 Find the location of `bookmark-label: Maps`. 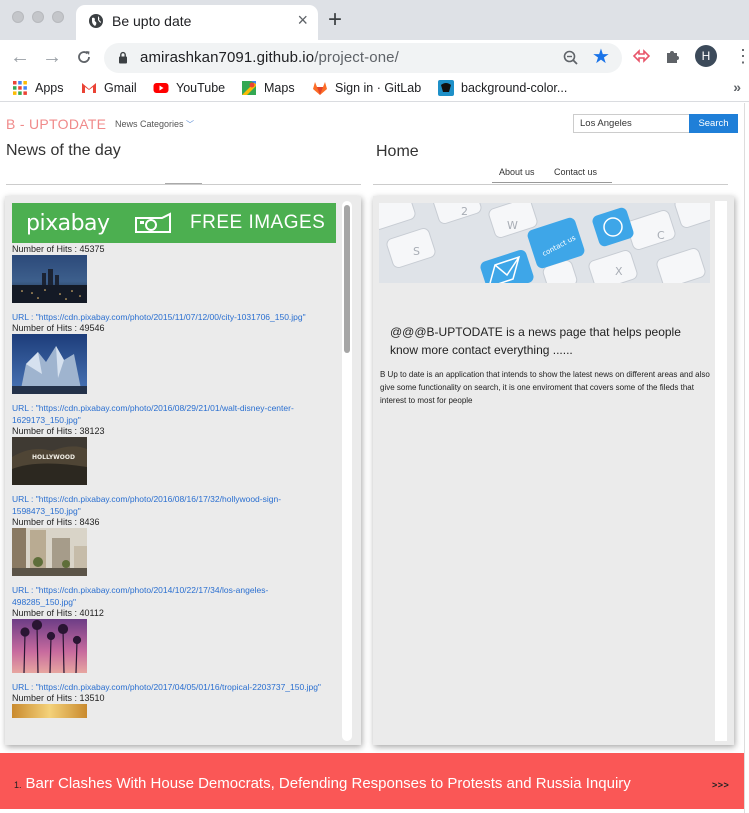

bookmark-label: Maps is located at coordinates (279, 88).